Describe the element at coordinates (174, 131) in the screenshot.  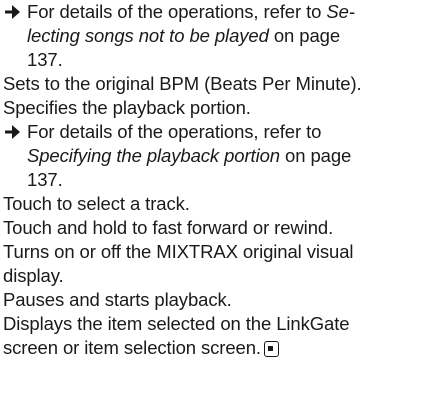
I see `reference-line-1: For details of the operations, refer to` at that location.